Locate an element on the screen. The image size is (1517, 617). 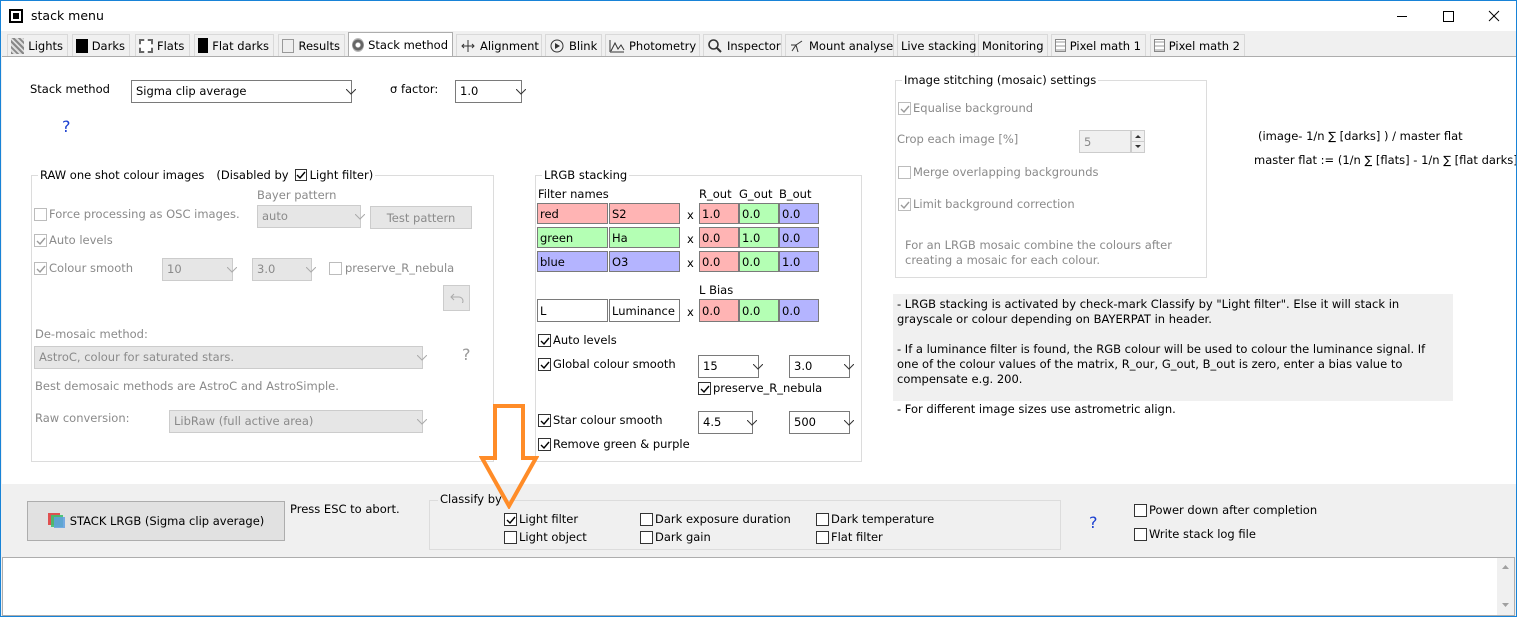
global-smooth-select-2: 3.0 is located at coordinates (821, 366).